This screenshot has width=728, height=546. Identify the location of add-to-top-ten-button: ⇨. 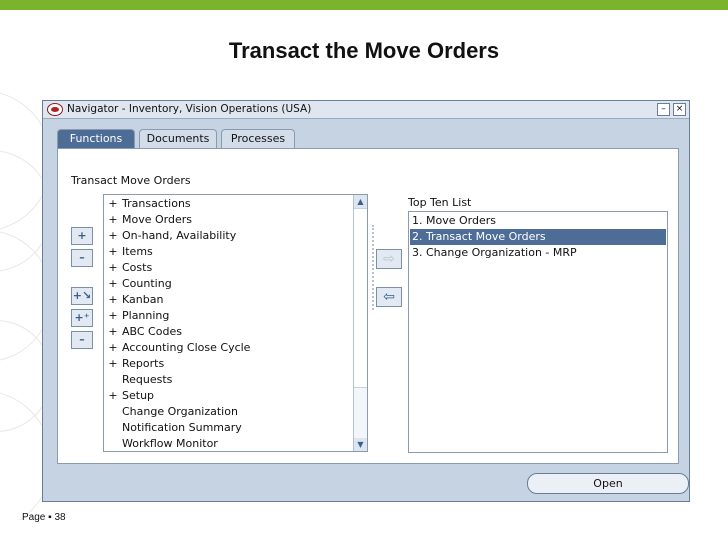
(389, 259).